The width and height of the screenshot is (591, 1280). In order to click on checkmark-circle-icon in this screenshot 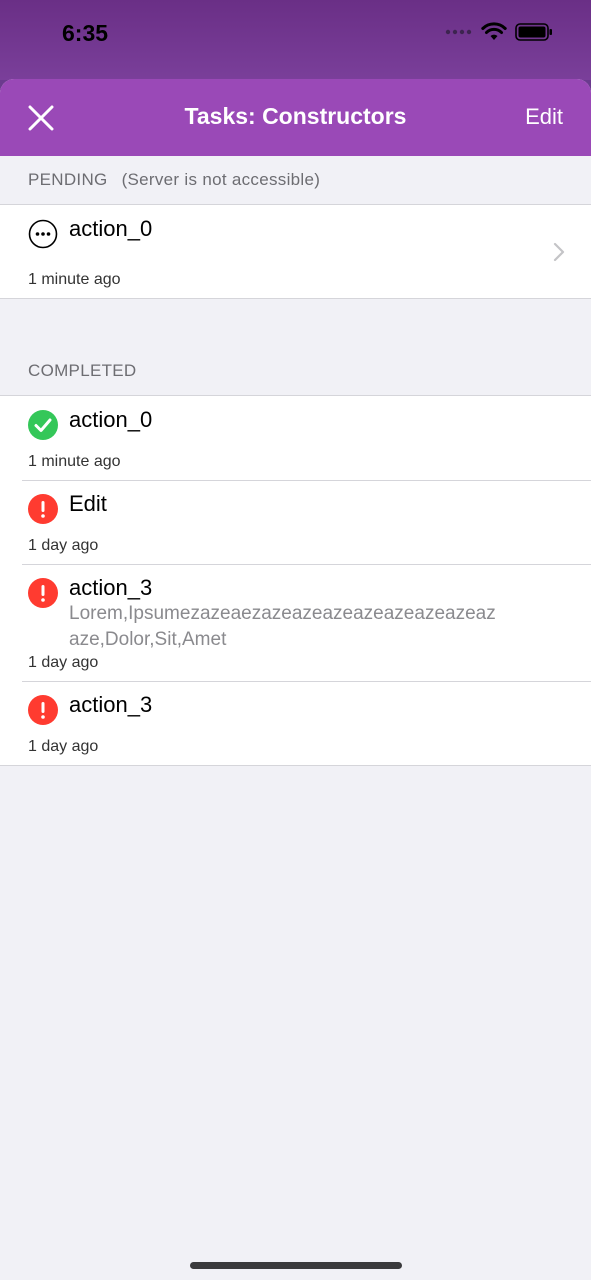, I will do `click(43, 425)`.